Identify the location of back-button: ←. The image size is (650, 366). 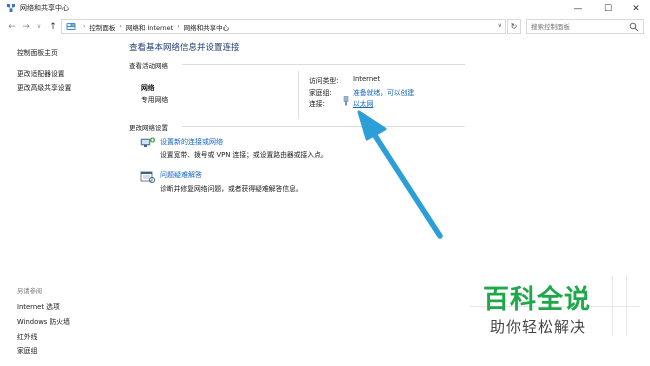
(12, 27).